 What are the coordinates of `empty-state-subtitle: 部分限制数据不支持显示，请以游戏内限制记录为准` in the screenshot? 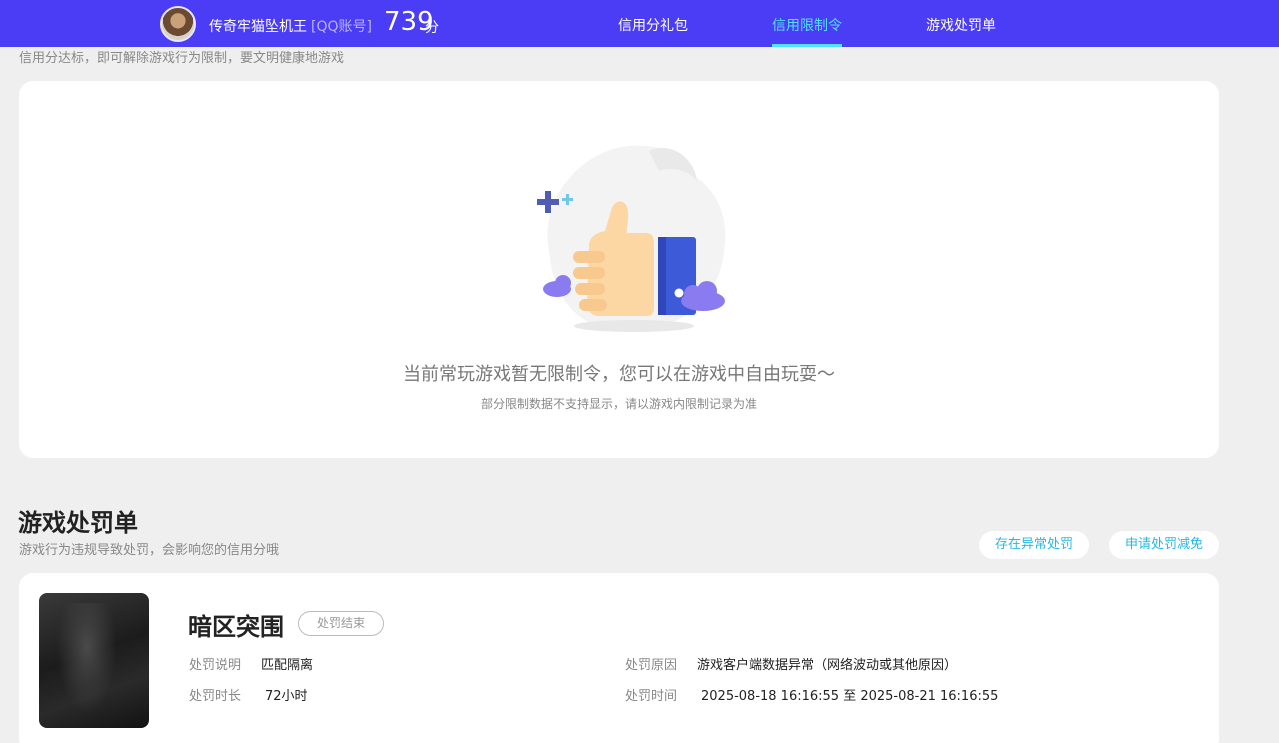 It's located at (618, 404).